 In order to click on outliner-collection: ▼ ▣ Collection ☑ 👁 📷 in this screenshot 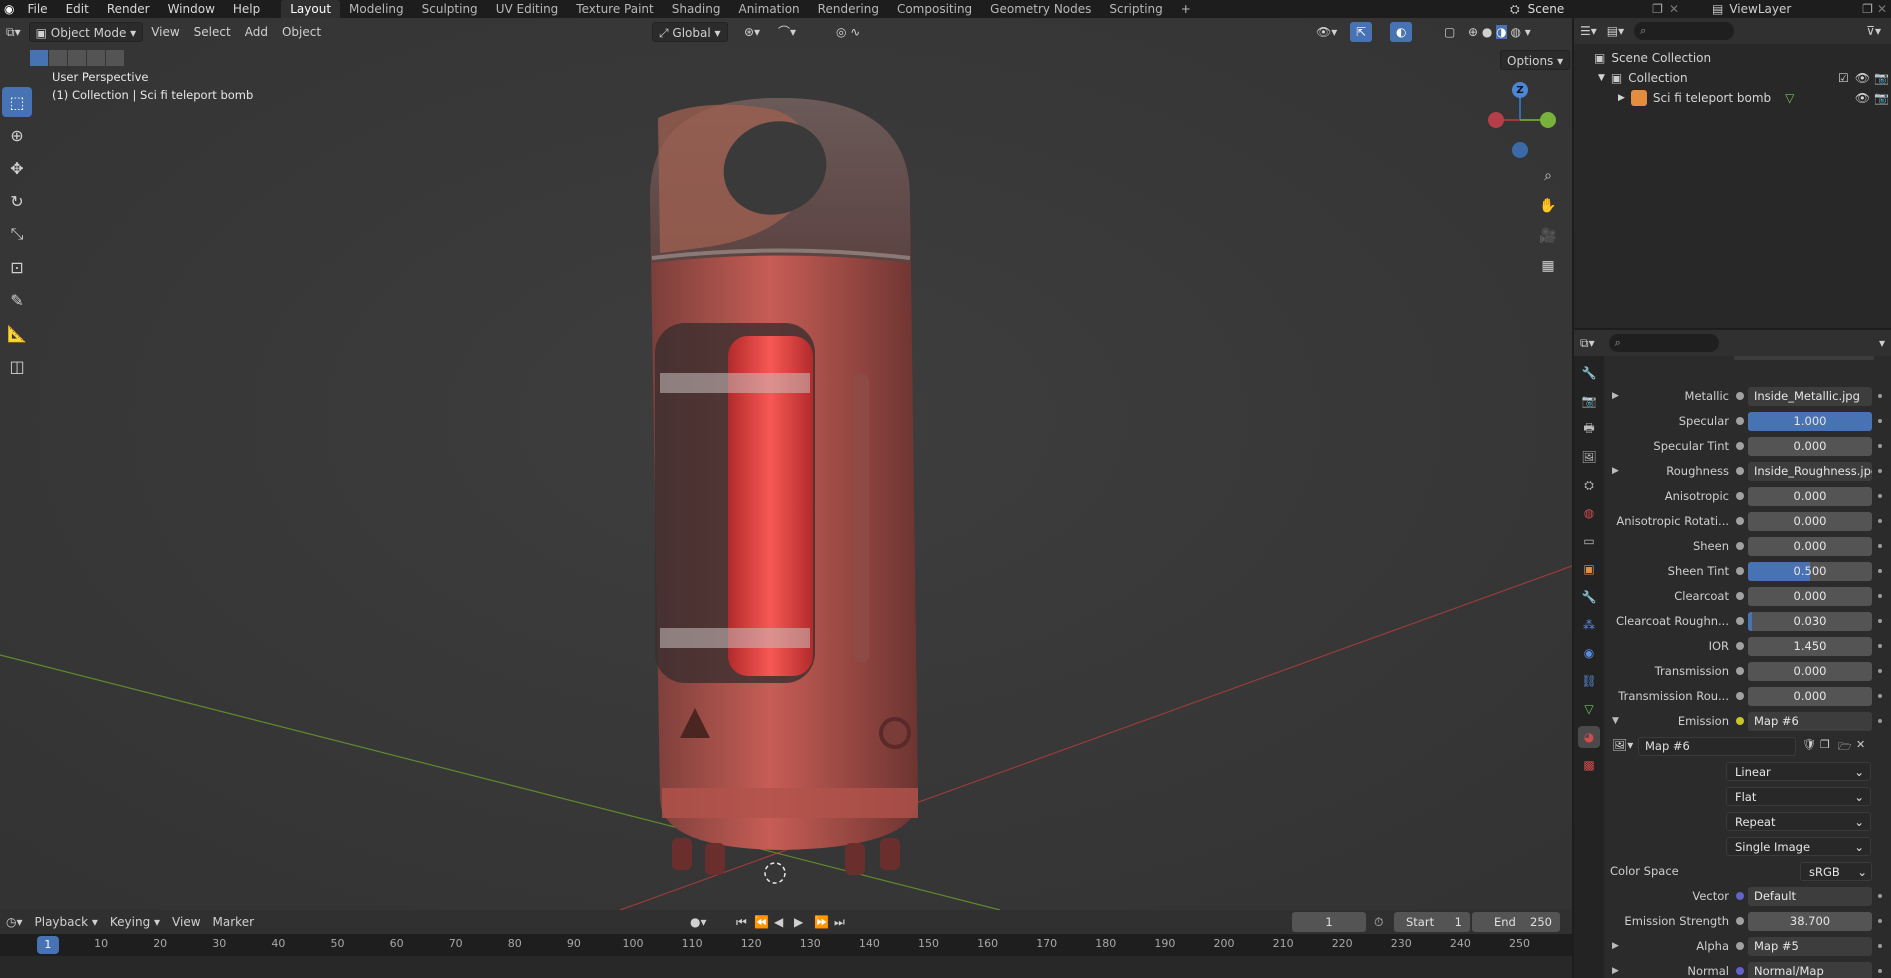, I will do `click(1732, 78)`.